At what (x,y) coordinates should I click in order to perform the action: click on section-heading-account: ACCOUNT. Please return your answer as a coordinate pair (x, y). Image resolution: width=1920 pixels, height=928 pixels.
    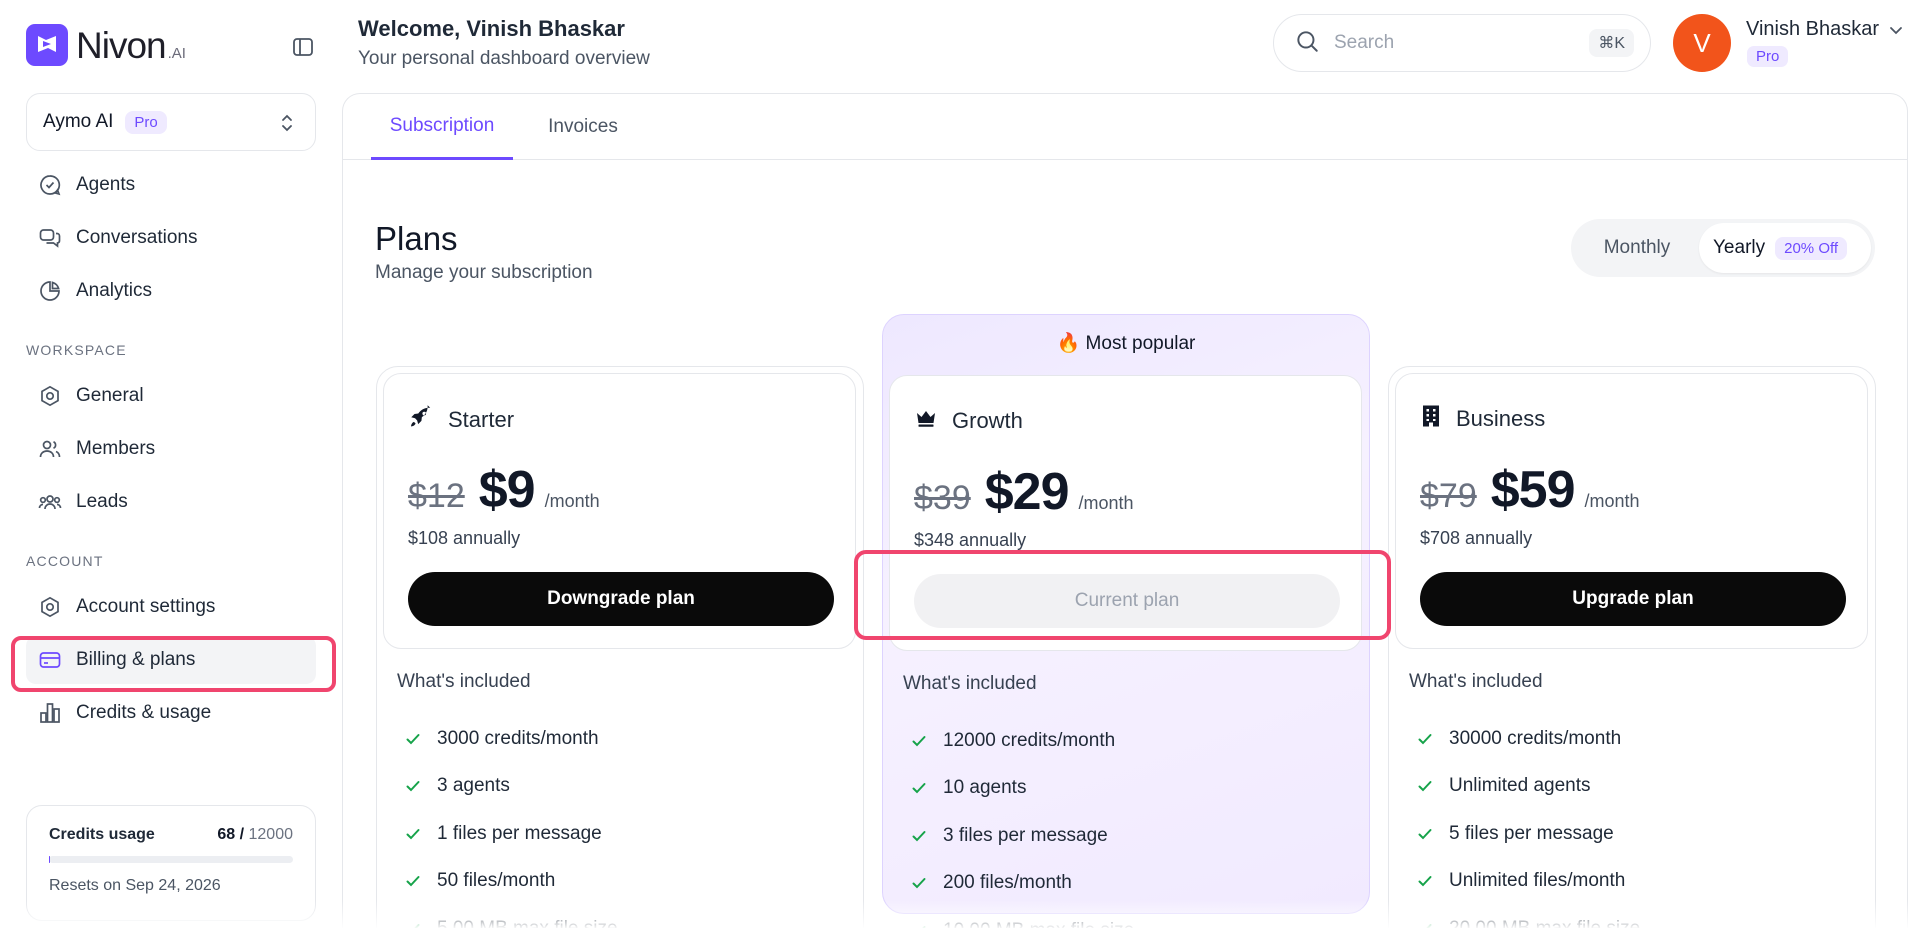
    Looking at the image, I should click on (65, 561).